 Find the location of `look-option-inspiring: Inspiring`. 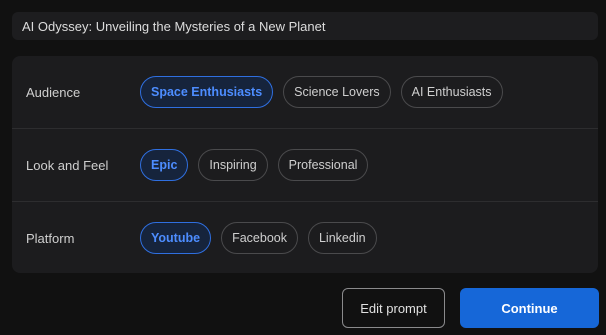

look-option-inspiring: Inspiring is located at coordinates (233, 165).